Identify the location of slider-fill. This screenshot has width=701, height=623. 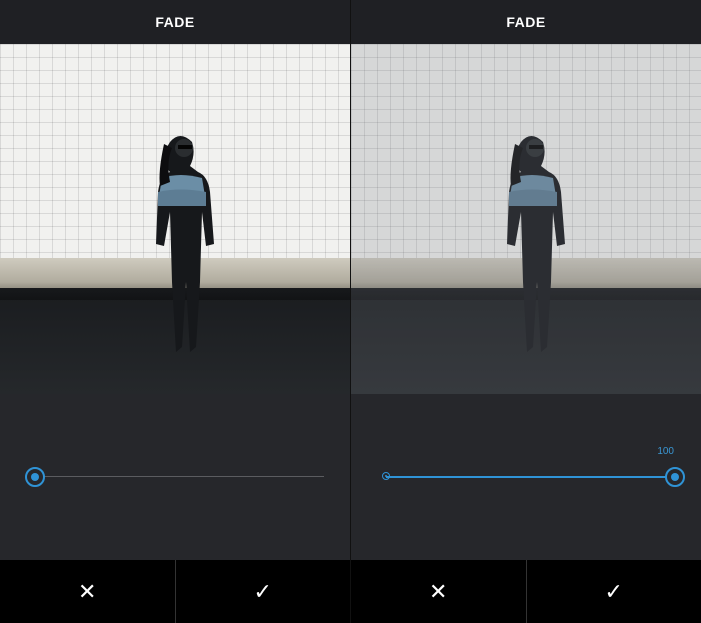
(530, 476).